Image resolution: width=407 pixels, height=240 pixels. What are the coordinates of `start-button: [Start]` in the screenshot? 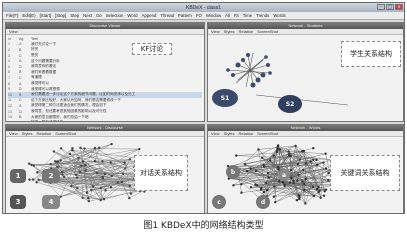 It's located at (45, 15).